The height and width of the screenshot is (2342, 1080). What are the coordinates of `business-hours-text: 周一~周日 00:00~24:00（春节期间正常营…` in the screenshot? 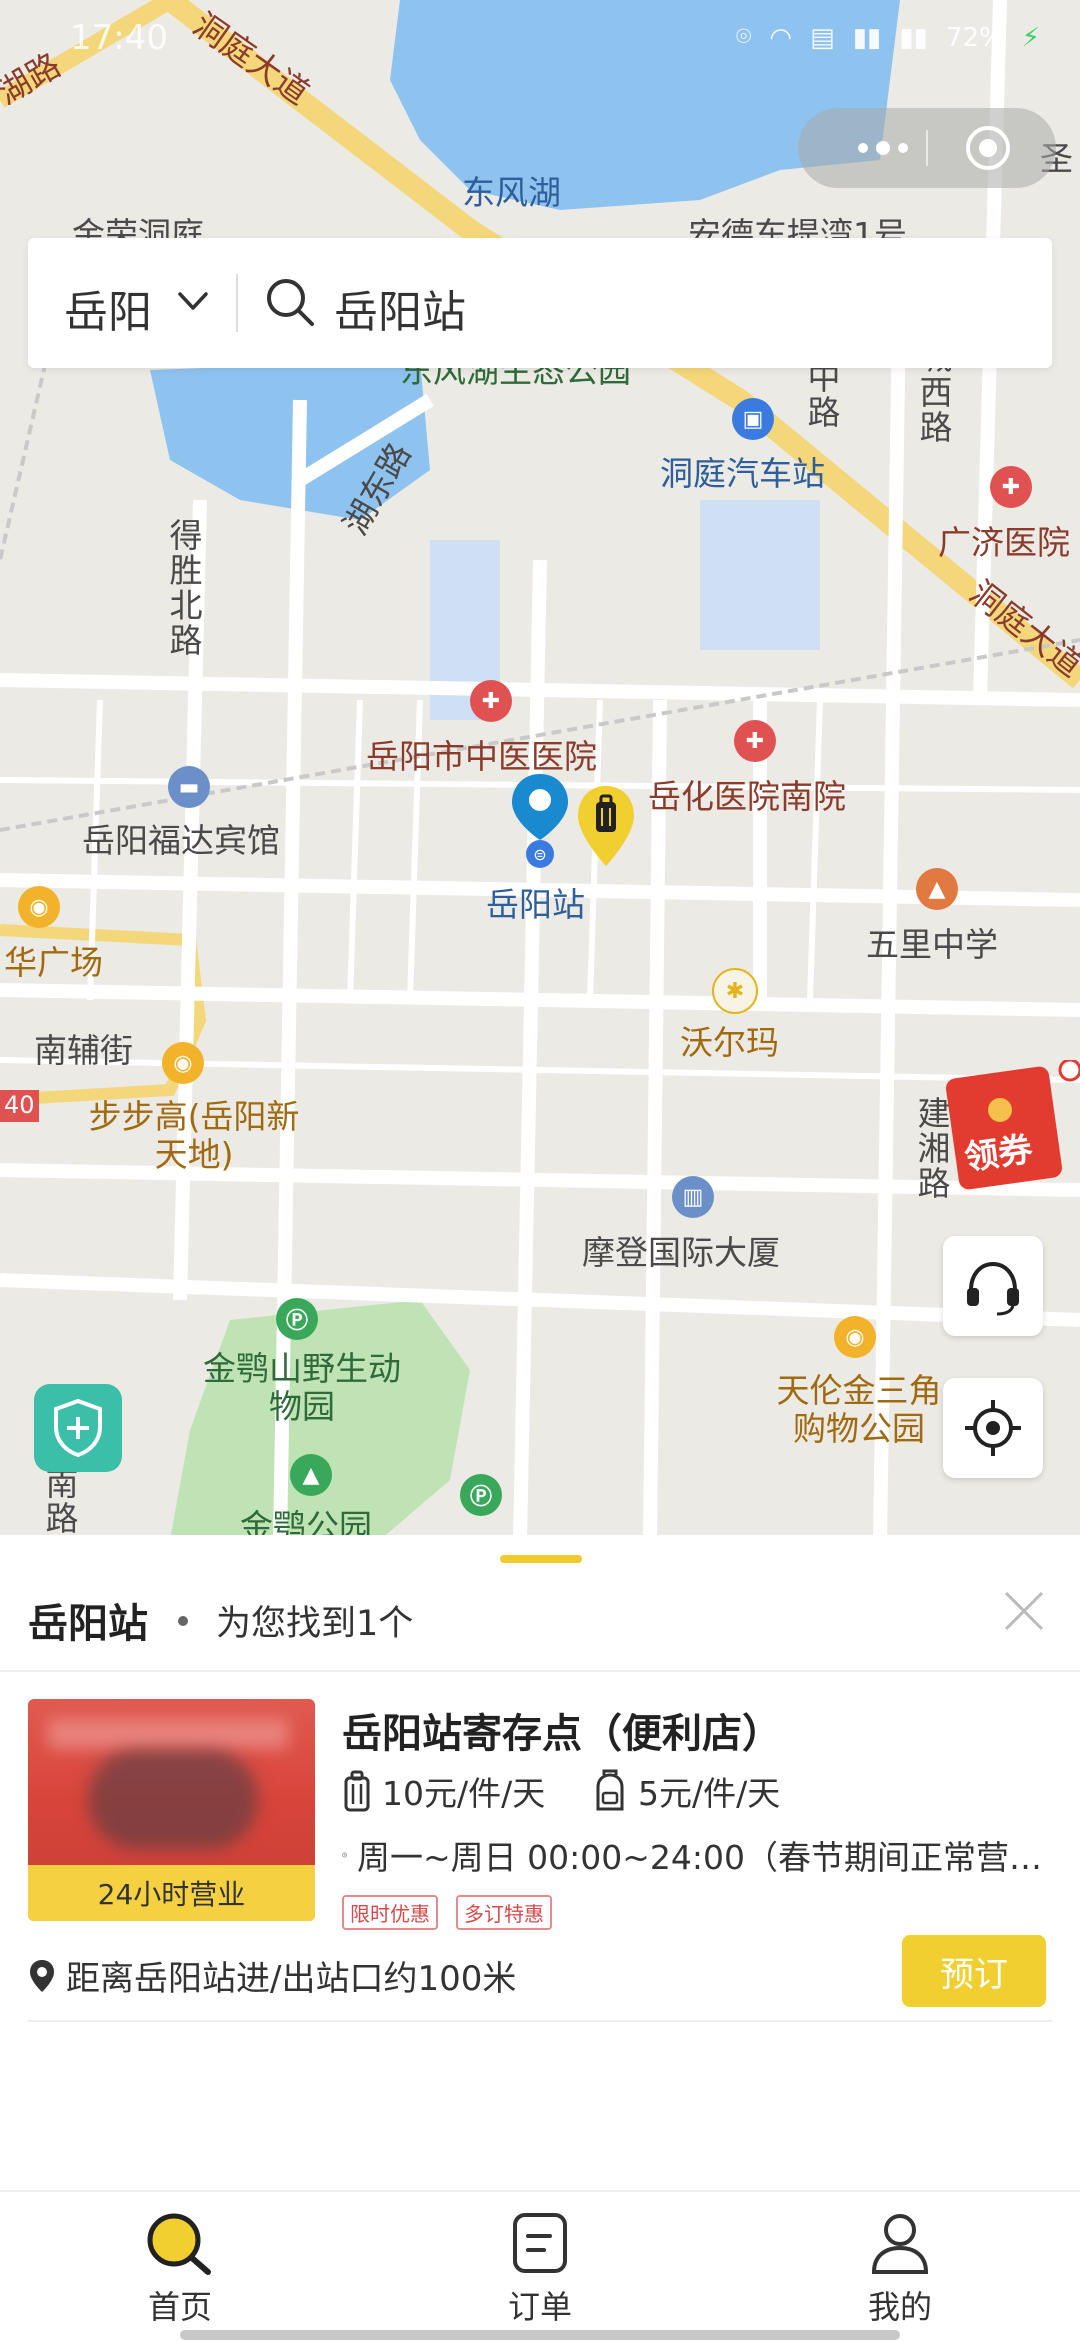 It's located at (699, 1857).